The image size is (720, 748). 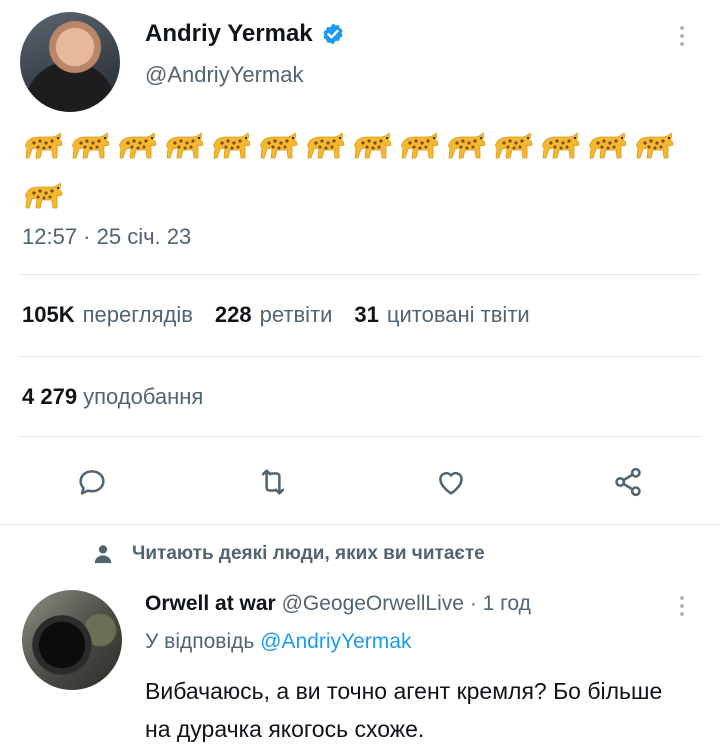 What do you see at coordinates (48, 314) in the screenshot?
I see `views-count: 105K` at bounding box center [48, 314].